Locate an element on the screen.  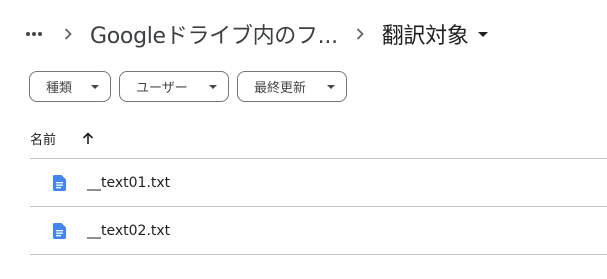
breadcrumb-current-folder: 翻訳対象 is located at coordinates (422, 34).